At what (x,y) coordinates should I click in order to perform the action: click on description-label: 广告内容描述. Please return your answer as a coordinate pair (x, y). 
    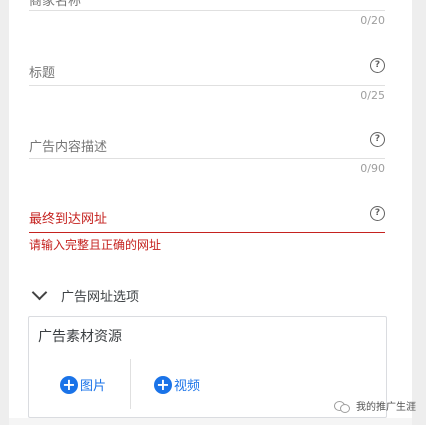
    Looking at the image, I should click on (68, 147).